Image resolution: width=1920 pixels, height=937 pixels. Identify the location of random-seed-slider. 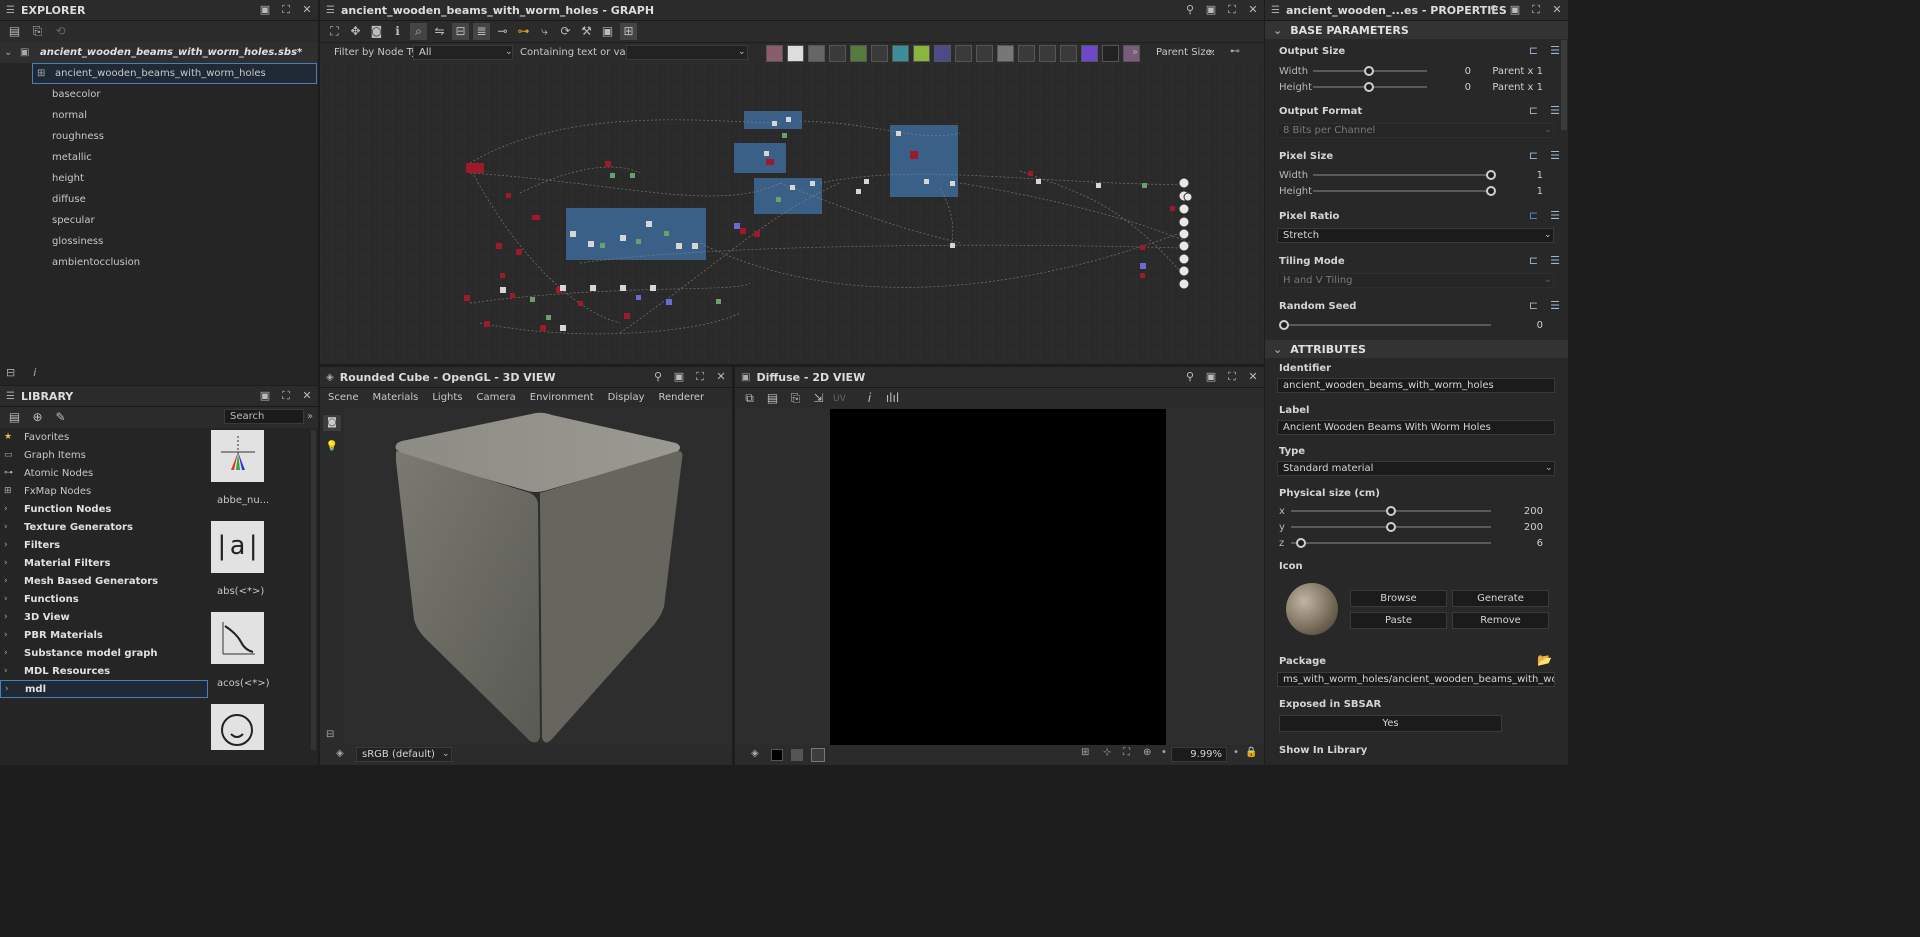
(1387, 325).